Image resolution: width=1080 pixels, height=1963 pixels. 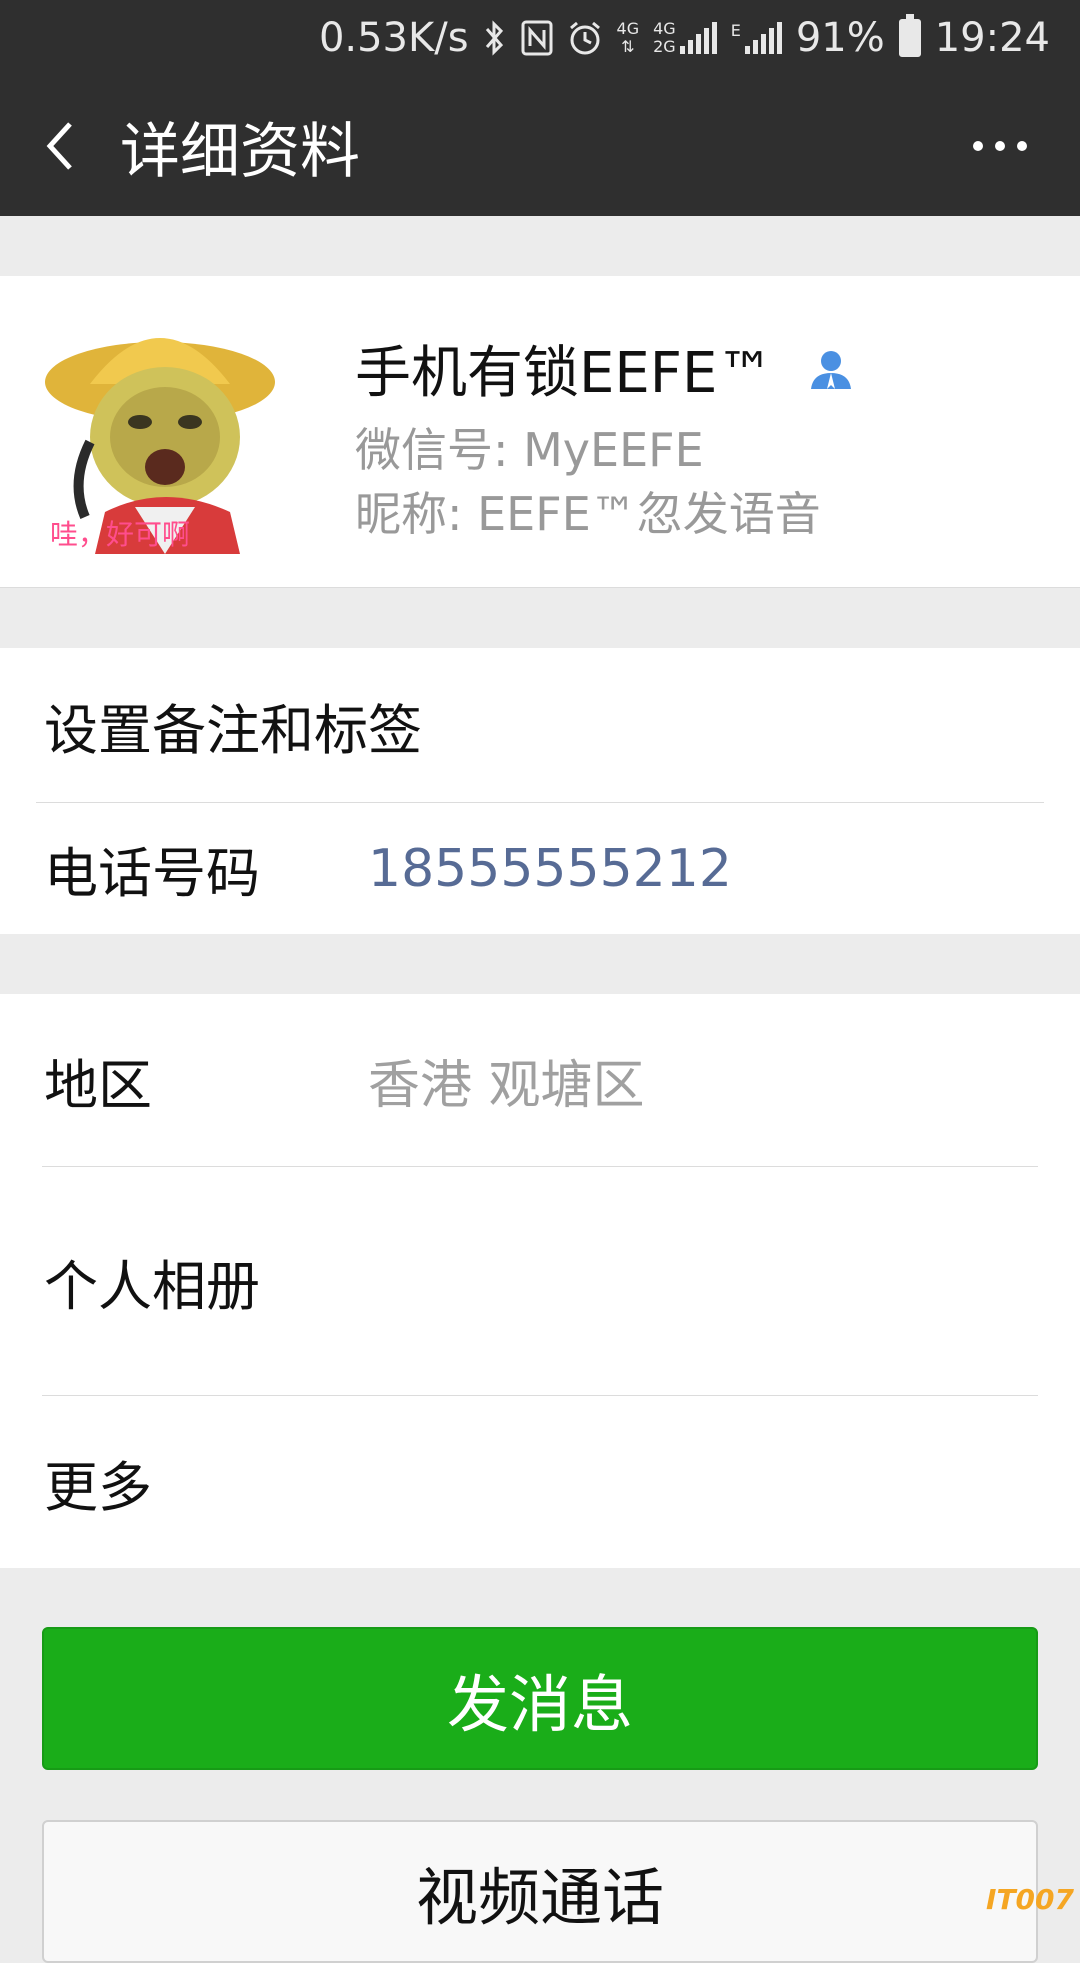 What do you see at coordinates (120, 534) in the screenshot?
I see `avatar-caption: 哇，好可啊` at bounding box center [120, 534].